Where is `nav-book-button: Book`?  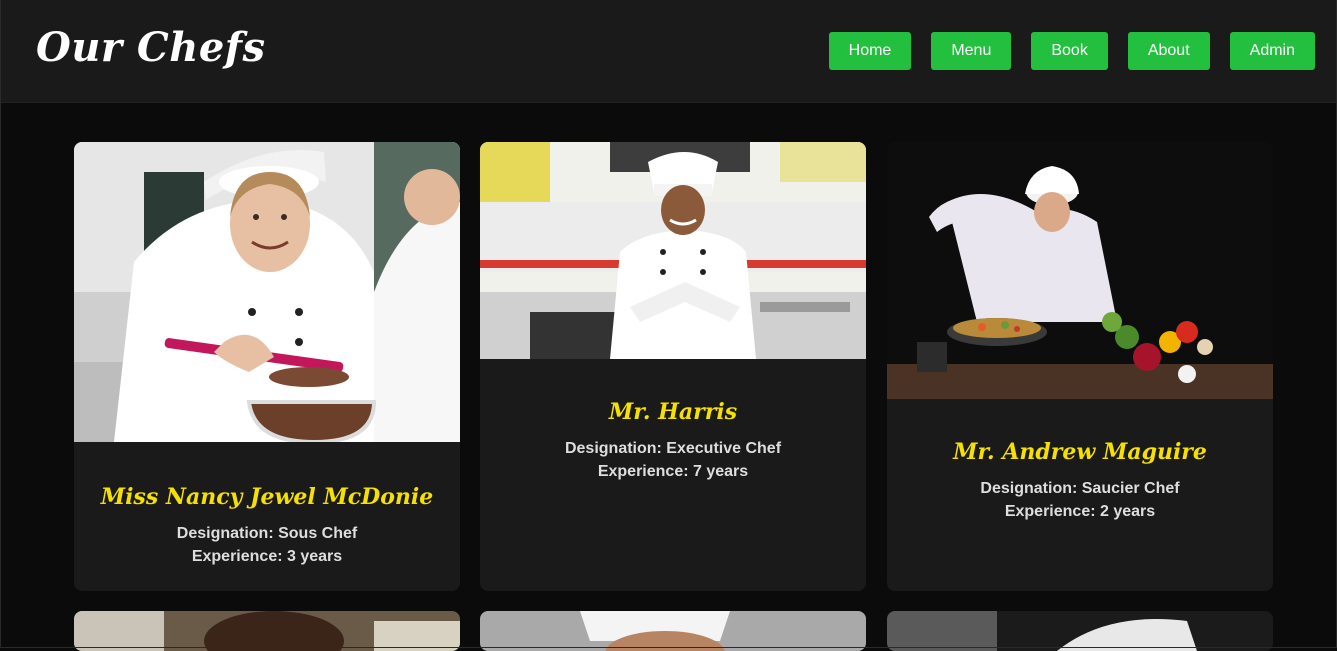
nav-book-button: Book is located at coordinates (1069, 51).